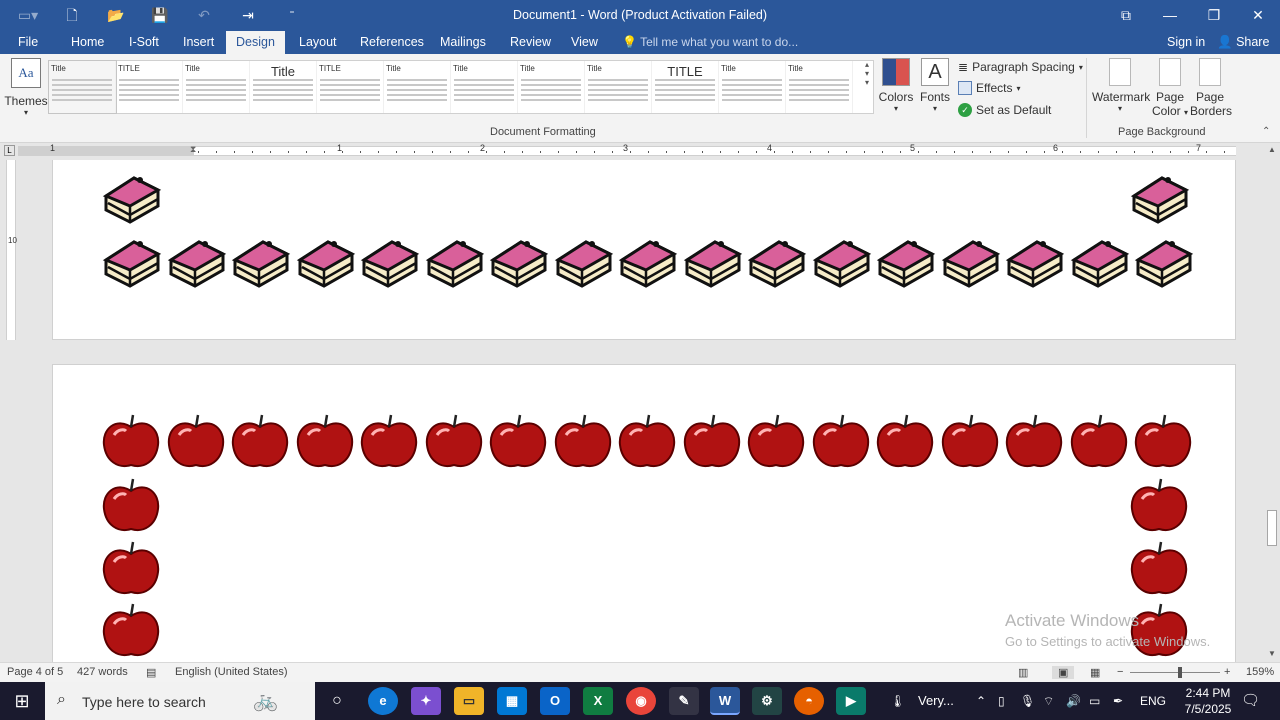 The height and width of the screenshot is (720, 1280). I want to click on tab-isoft: I-Soft, so click(144, 42).